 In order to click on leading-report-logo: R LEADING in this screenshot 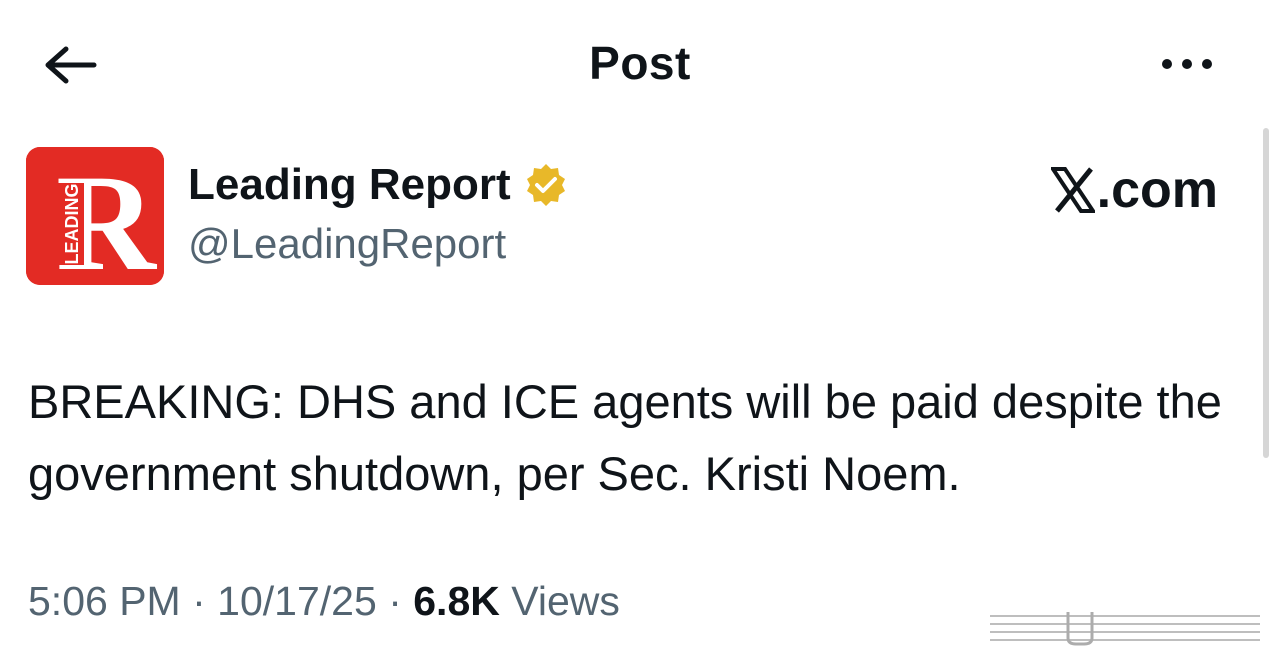, I will do `click(95, 216)`.